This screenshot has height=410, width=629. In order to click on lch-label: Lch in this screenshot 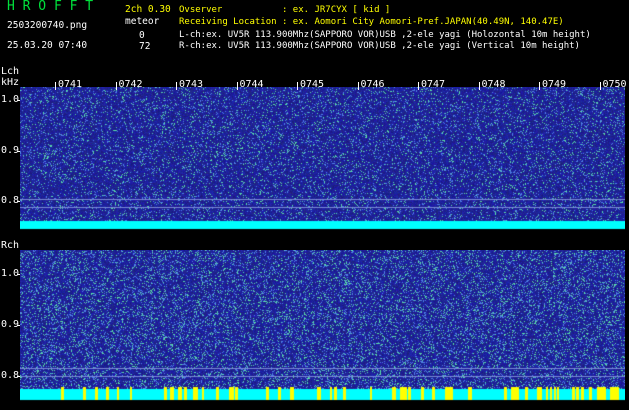, I will do `click(10, 71)`.